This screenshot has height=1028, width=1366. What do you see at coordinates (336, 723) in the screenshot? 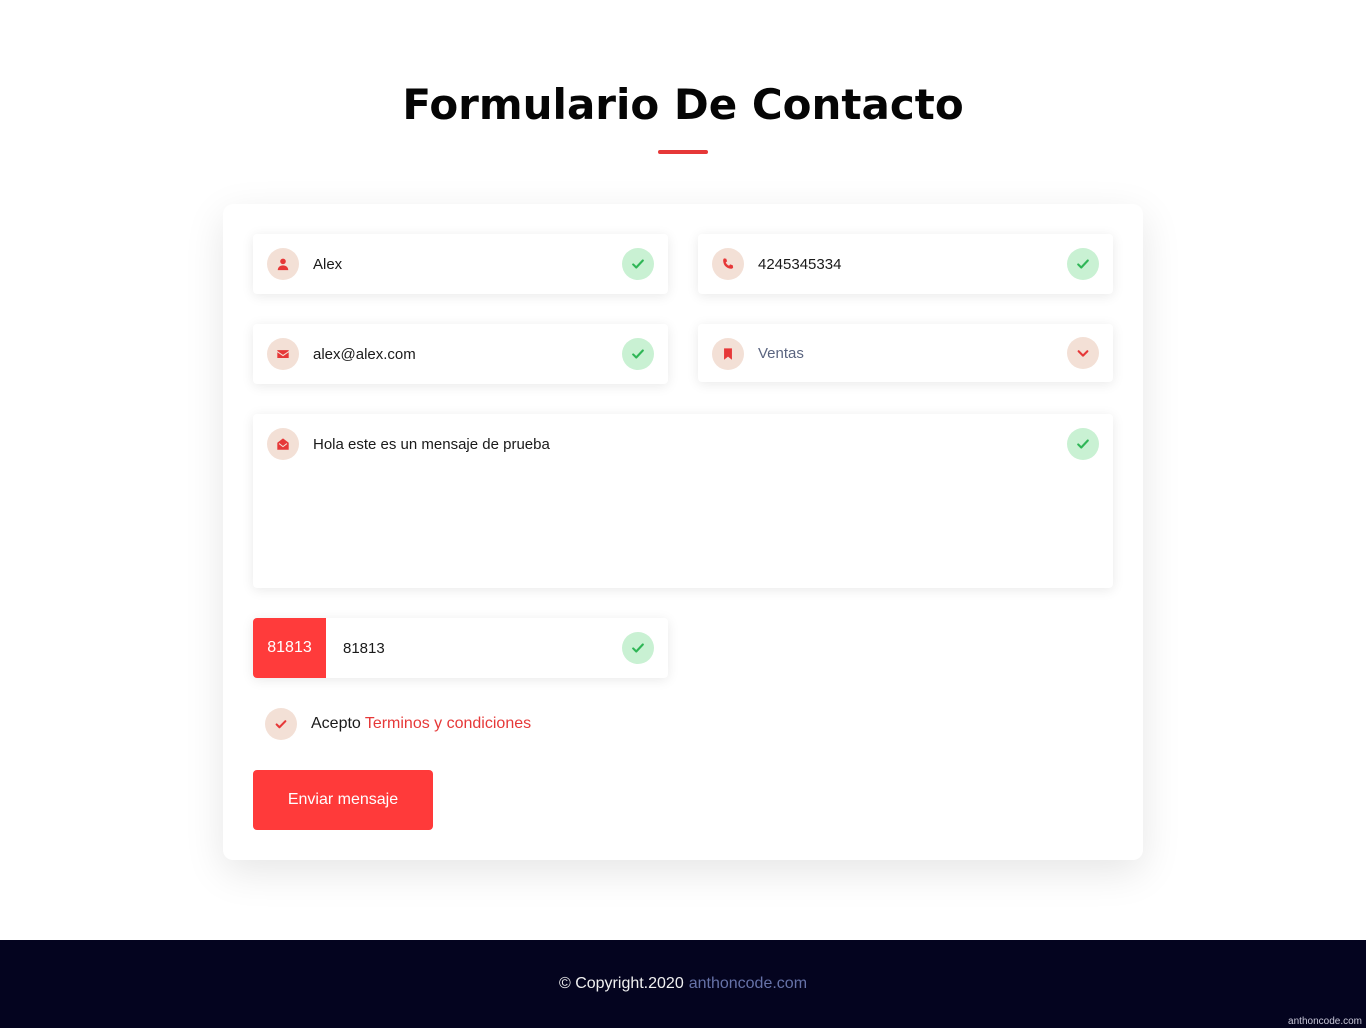
I see `terms-label: Acepto` at bounding box center [336, 723].